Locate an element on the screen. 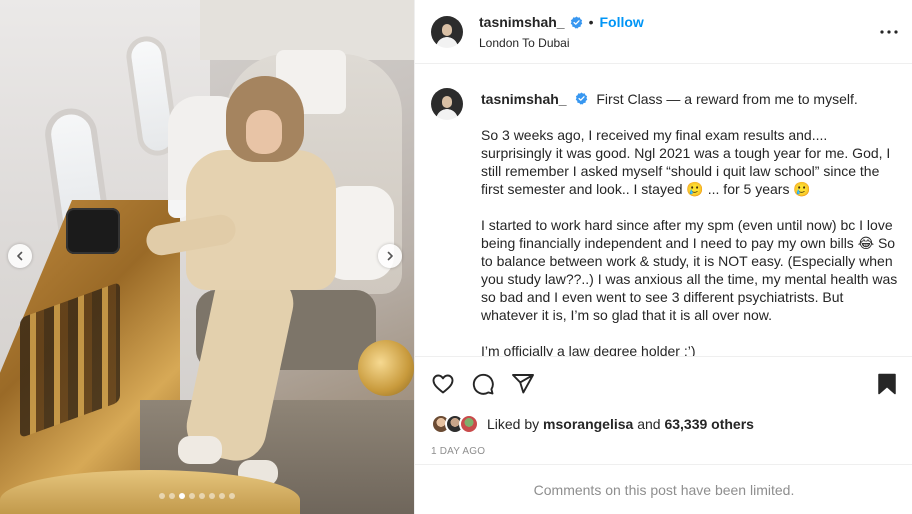  likes-row: Liked by msorangelisa and 63,339 others is located at coordinates (592, 424).